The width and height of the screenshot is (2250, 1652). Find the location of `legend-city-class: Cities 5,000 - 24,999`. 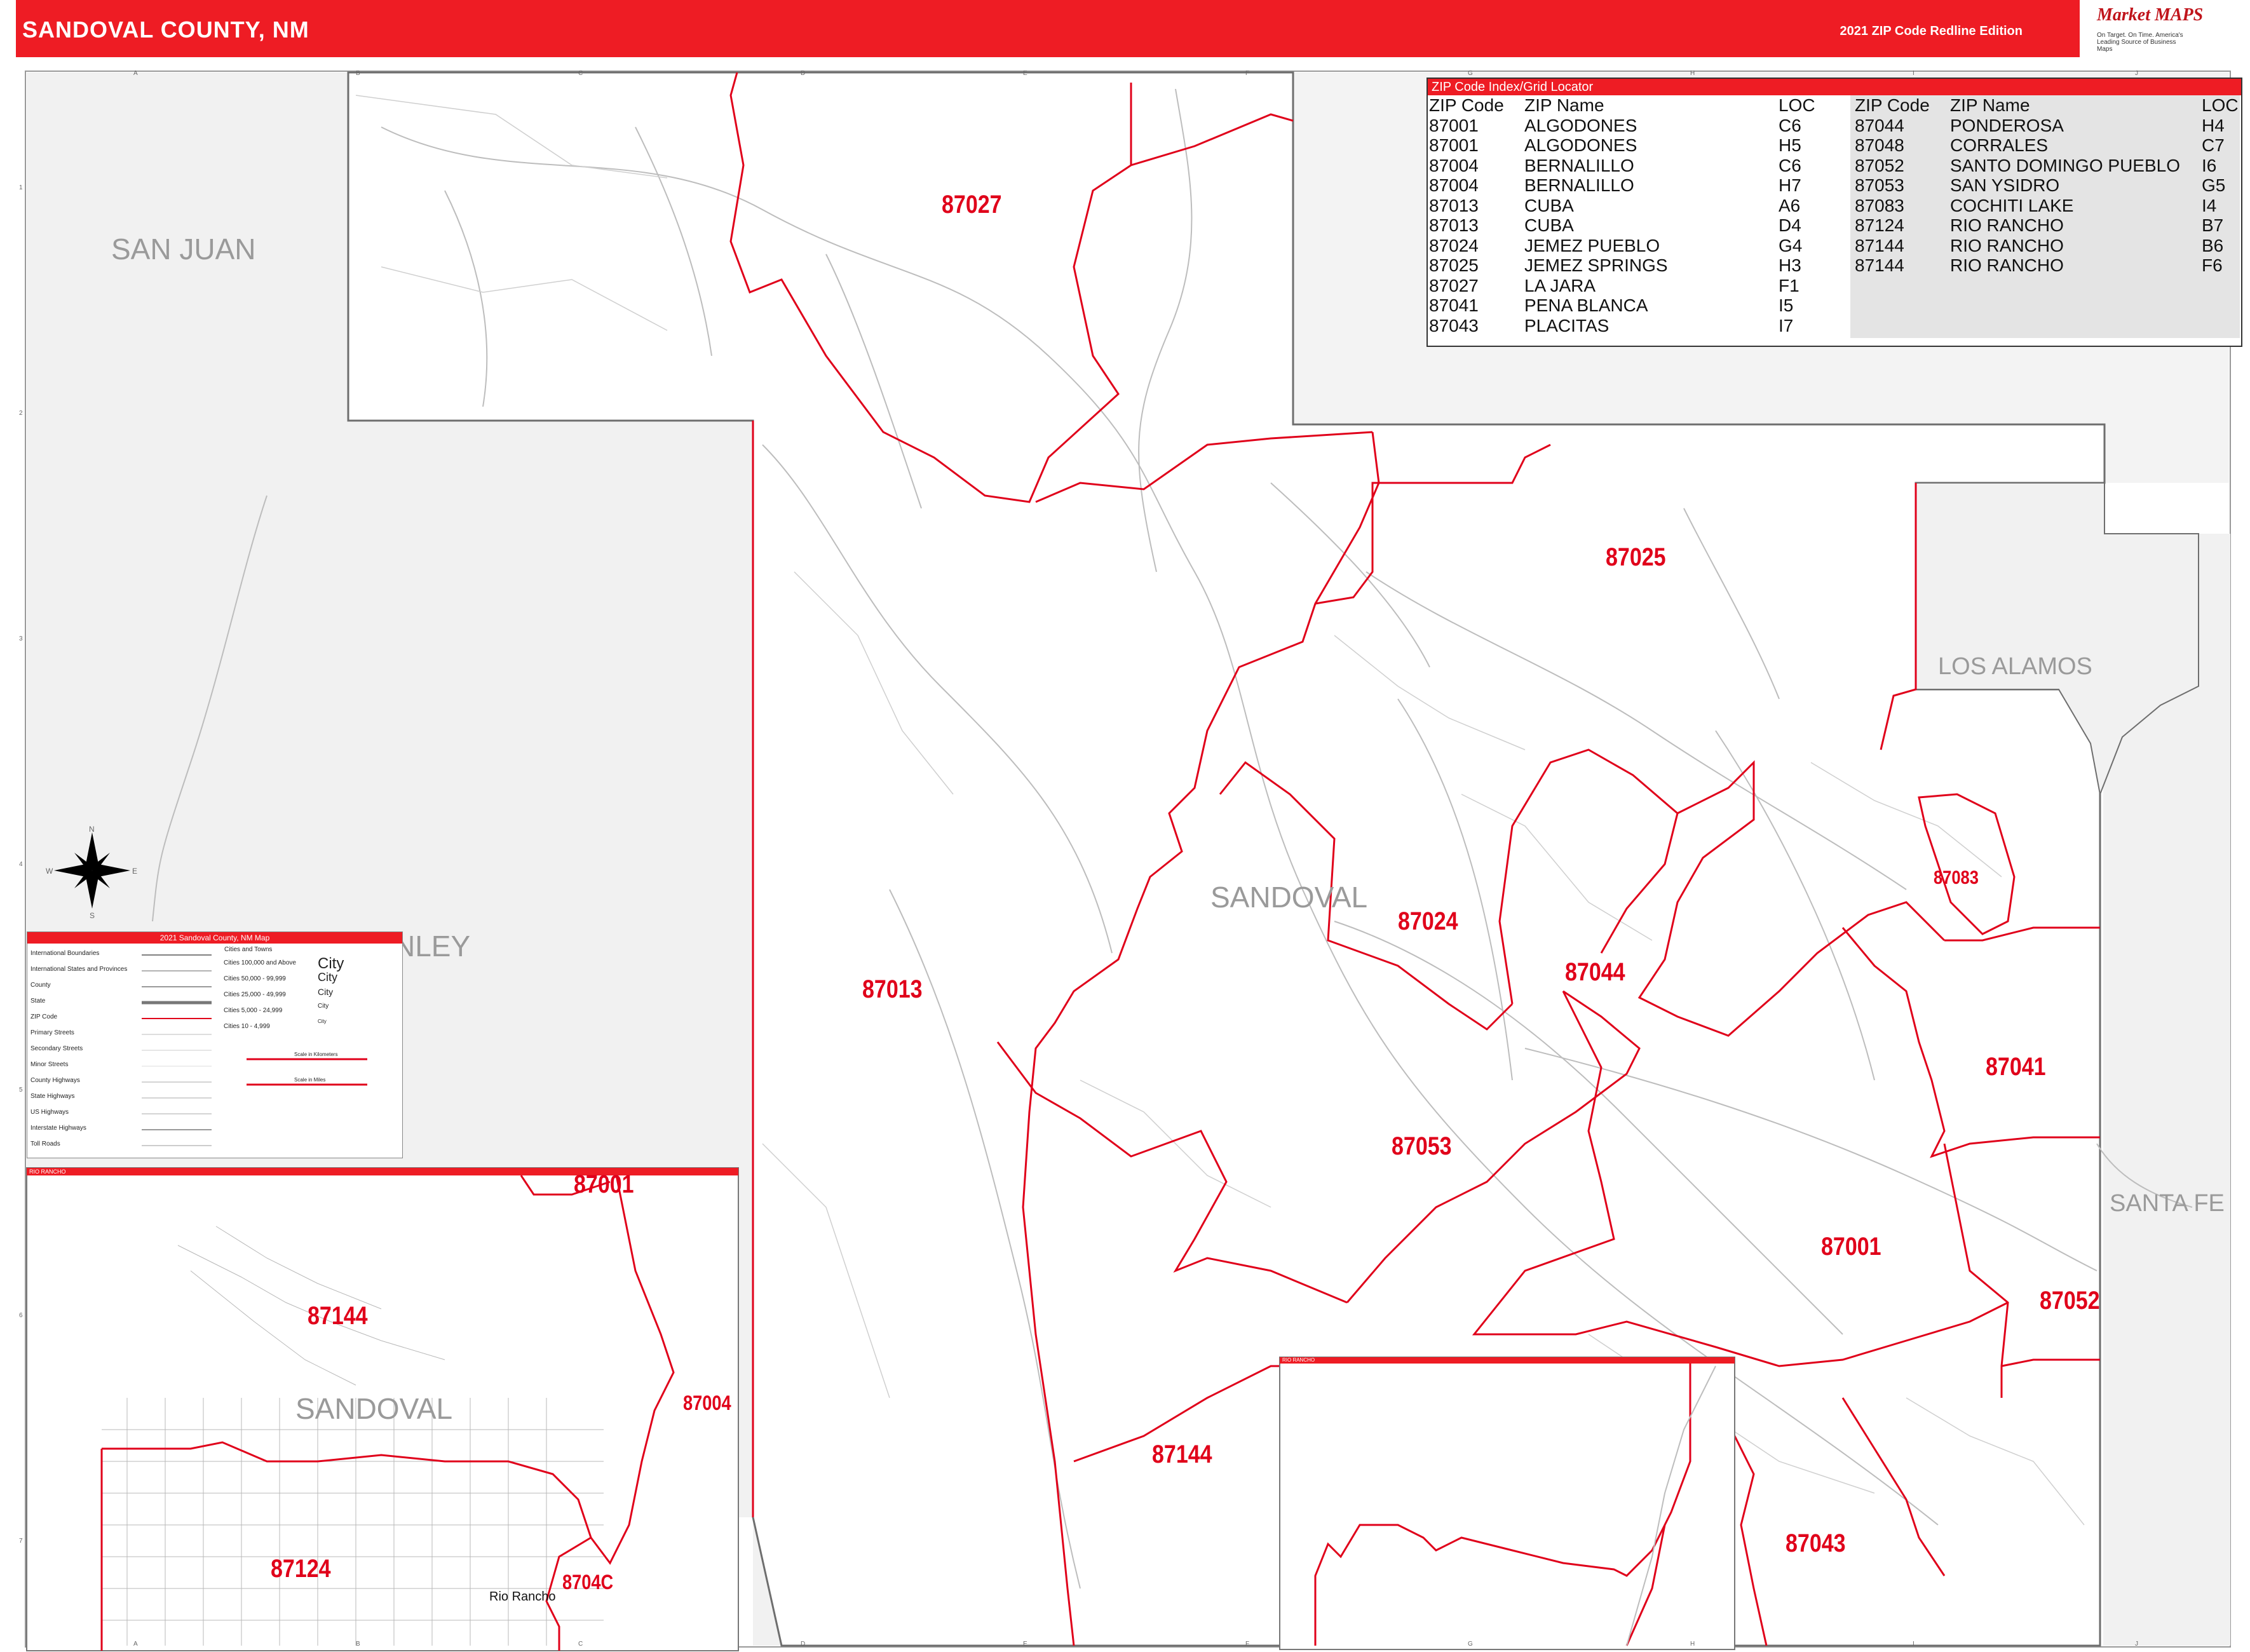

legend-city-class: Cities 5,000 - 24,999 is located at coordinates (253, 1011).